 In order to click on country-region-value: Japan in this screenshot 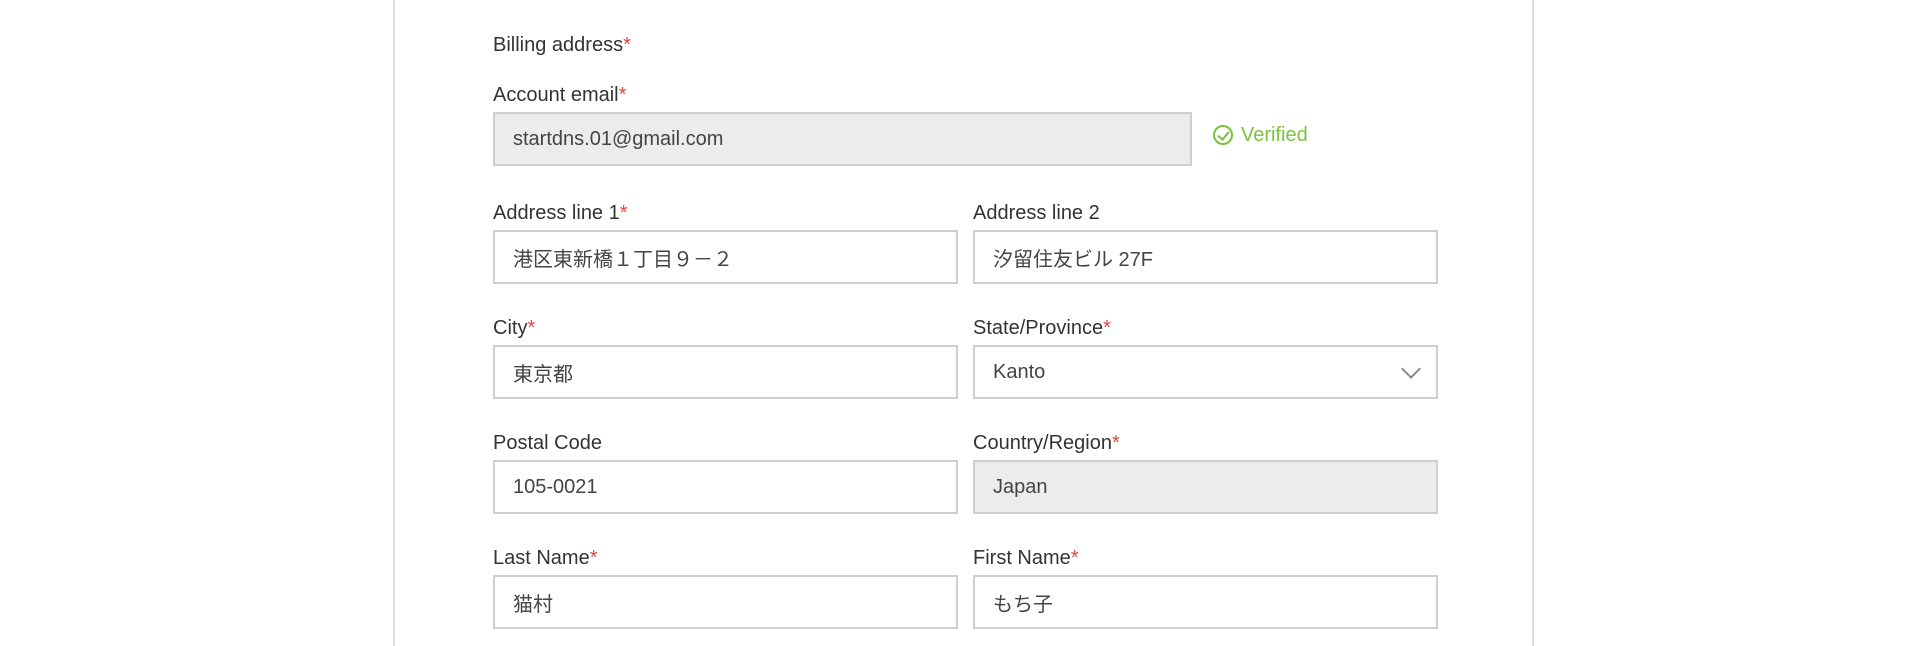, I will do `click(1020, 486)`.